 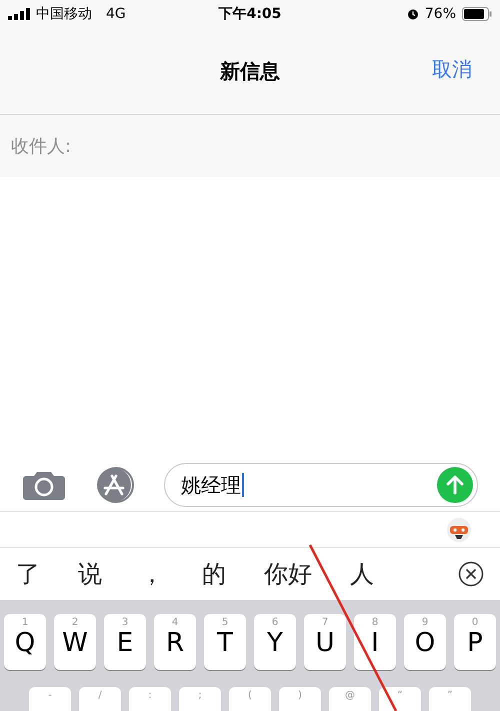 What do you see at coordinates (100, 695) in the screenshot?
I see `key-hint: /` at bounding box center [100, 695].